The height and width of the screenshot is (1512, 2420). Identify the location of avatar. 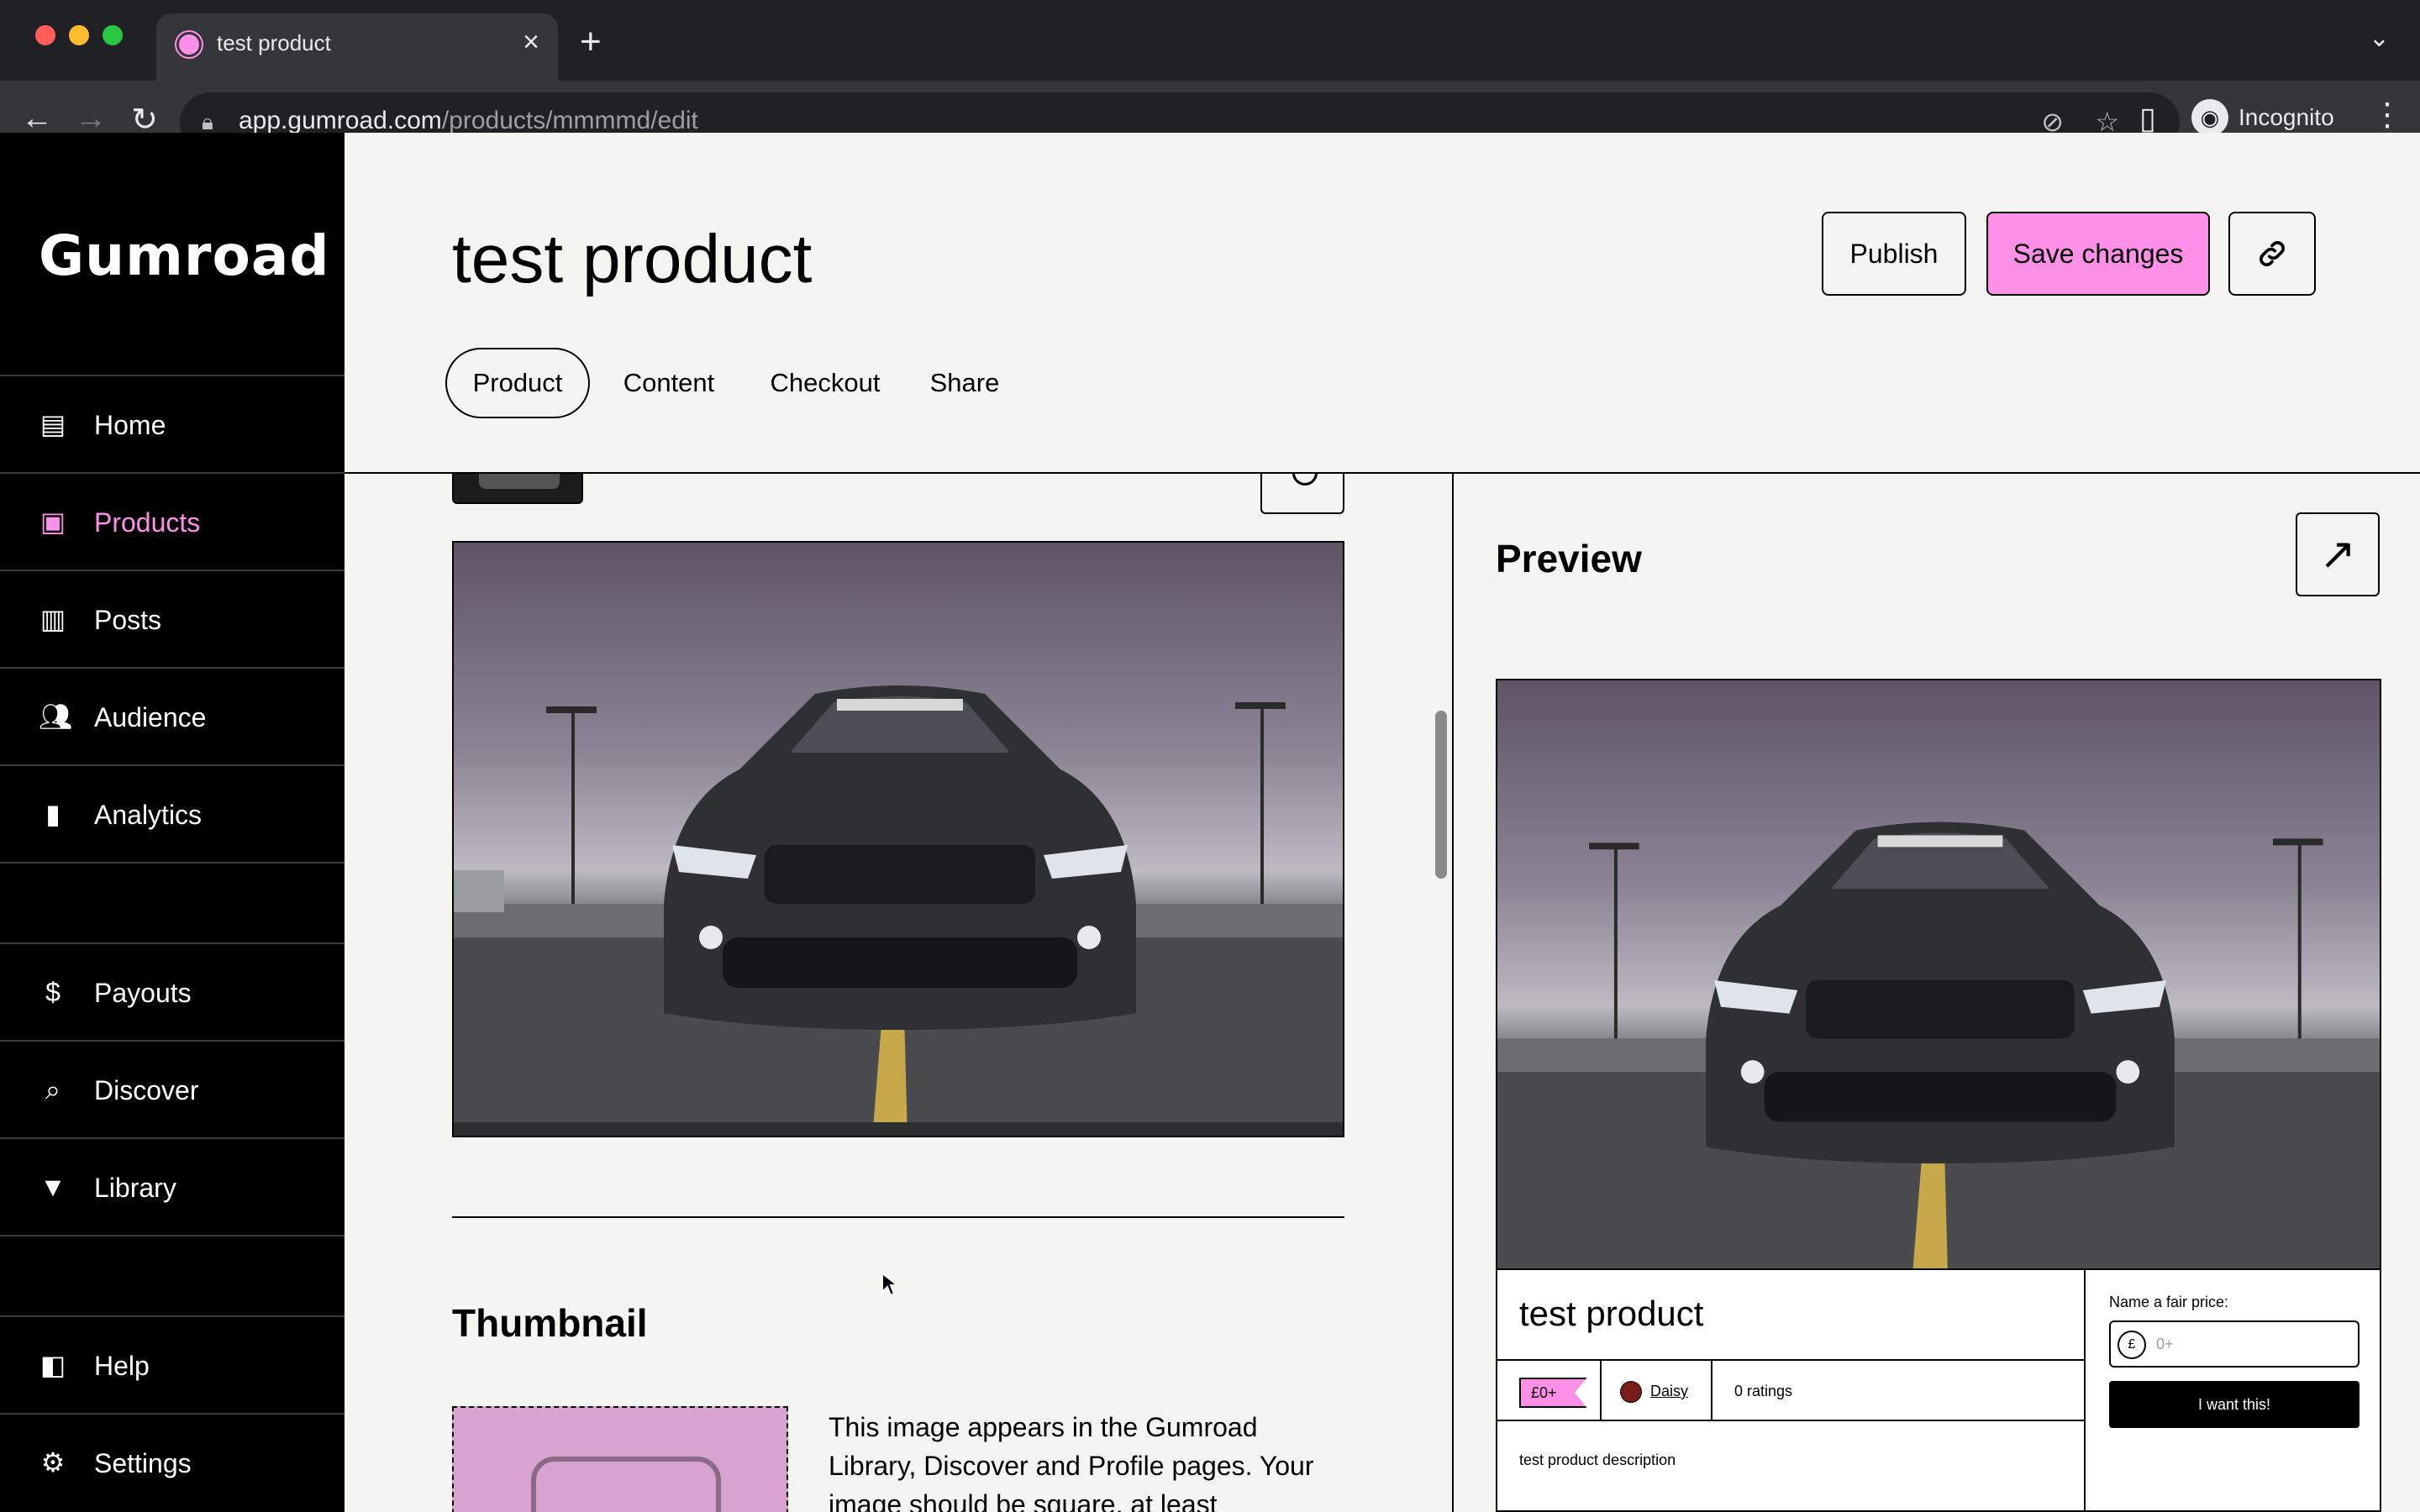
(1631, 1392).